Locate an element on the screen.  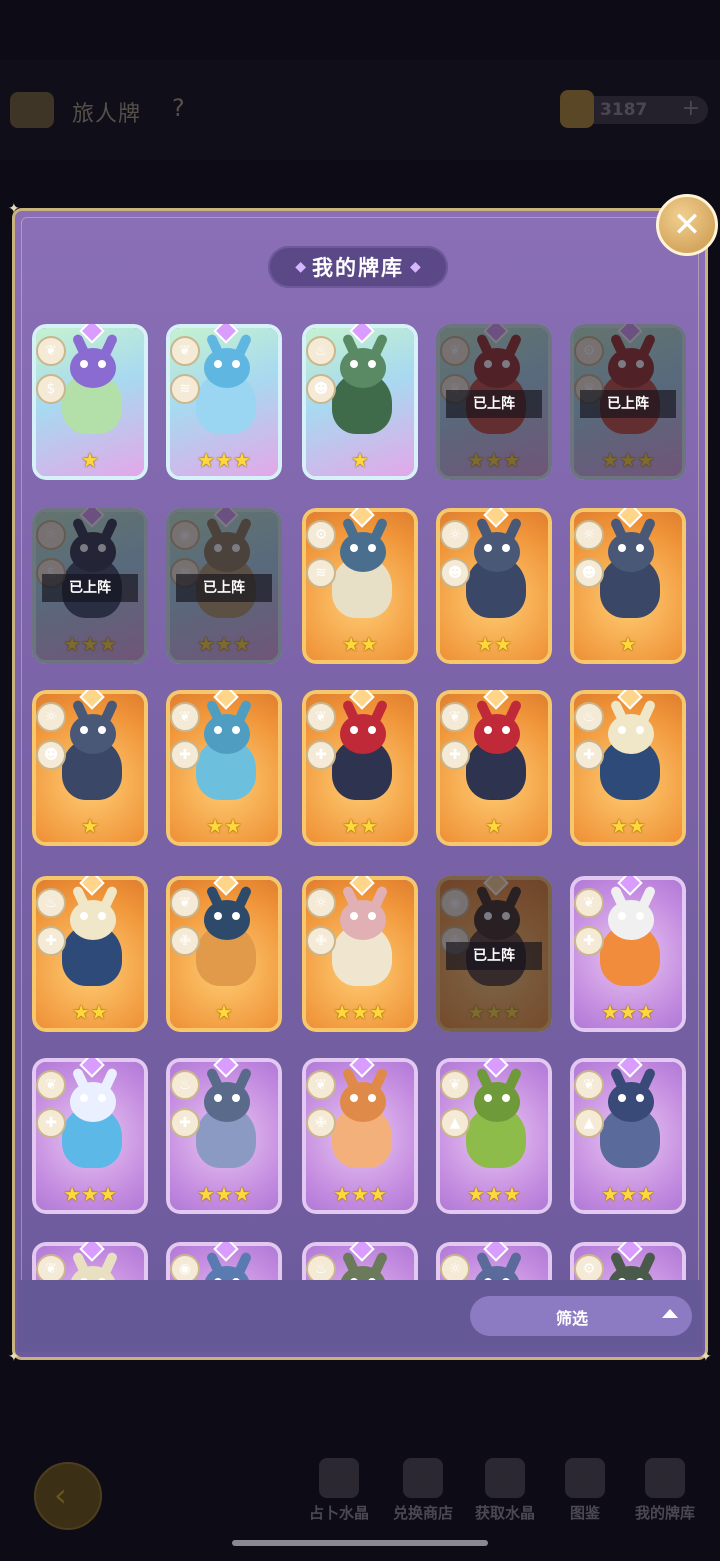
close-button: ✕ is located at coordinates (687, 225).